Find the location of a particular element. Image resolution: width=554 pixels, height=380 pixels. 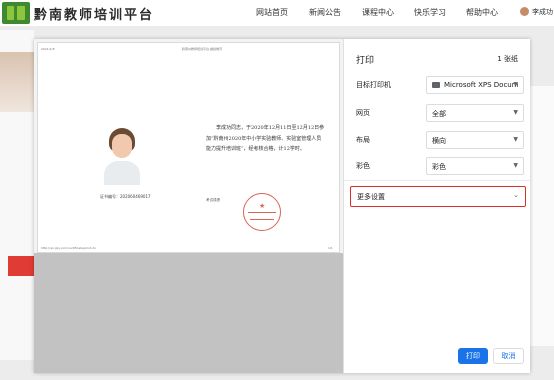

pages-value: 全部 is located at coordinates (439, 114).